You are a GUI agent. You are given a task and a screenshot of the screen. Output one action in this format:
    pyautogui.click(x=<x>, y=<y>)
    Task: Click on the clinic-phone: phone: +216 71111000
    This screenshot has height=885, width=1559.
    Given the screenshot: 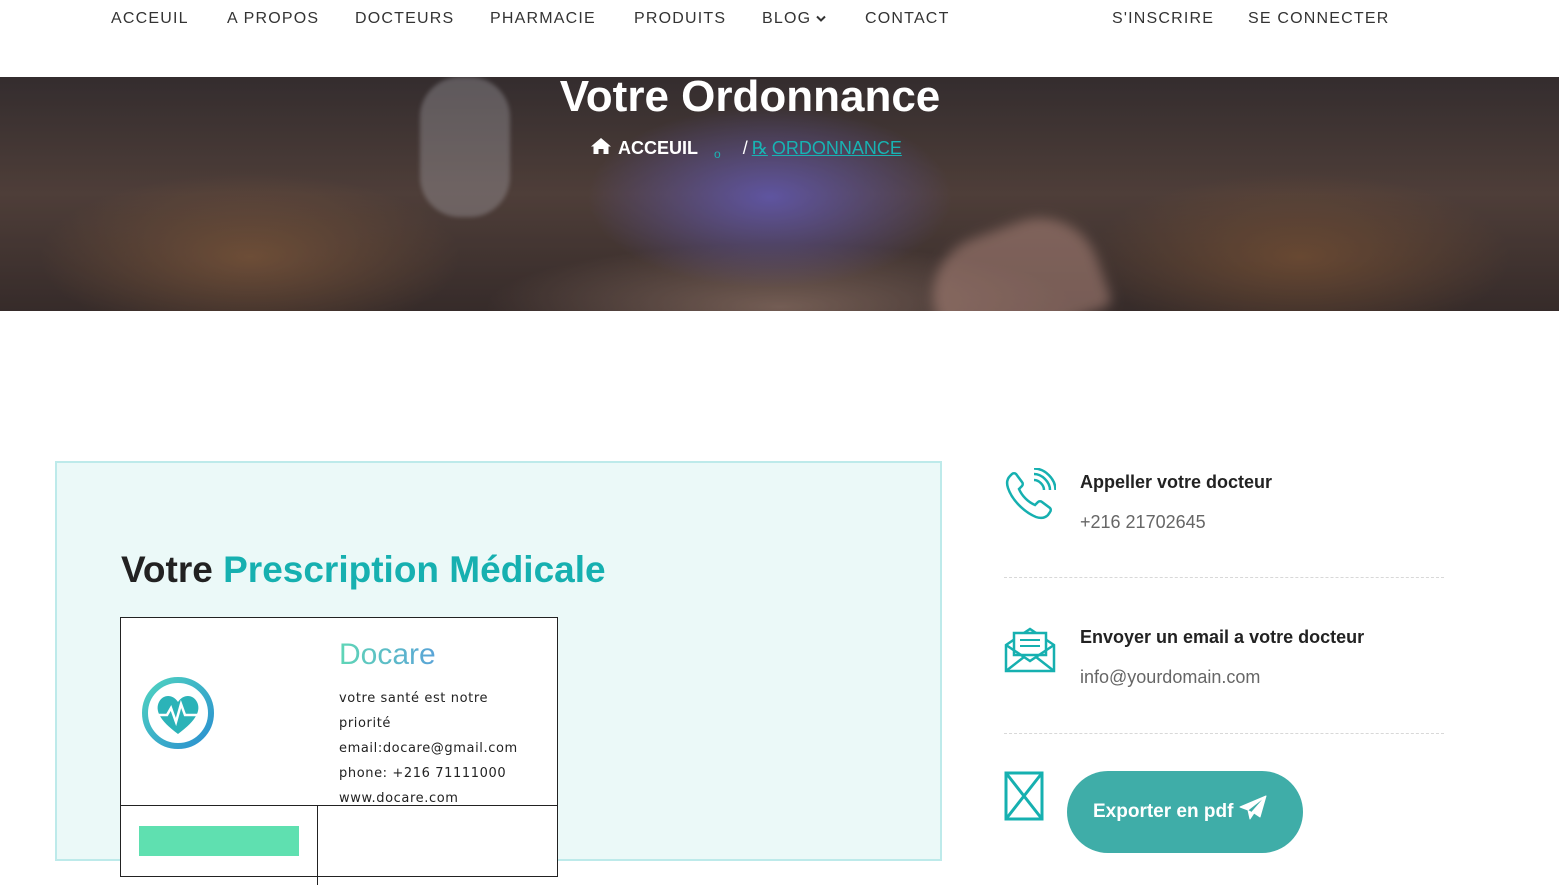 What is the action you would take?
    pyautogui.click(x=423, y=773)
    